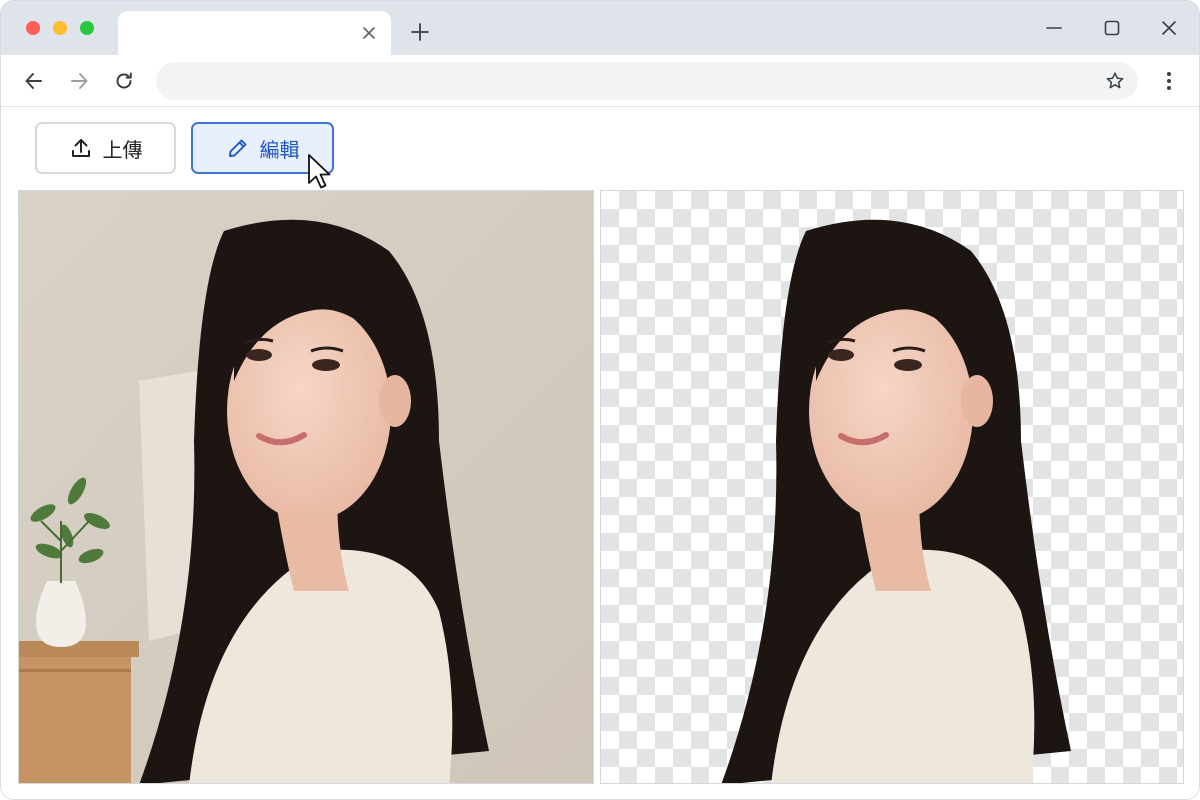 The image size is (1200, 800). Describe the element at coordinates (1169, 81) in the screenshot. I see `more-vertical-icon` at that location.